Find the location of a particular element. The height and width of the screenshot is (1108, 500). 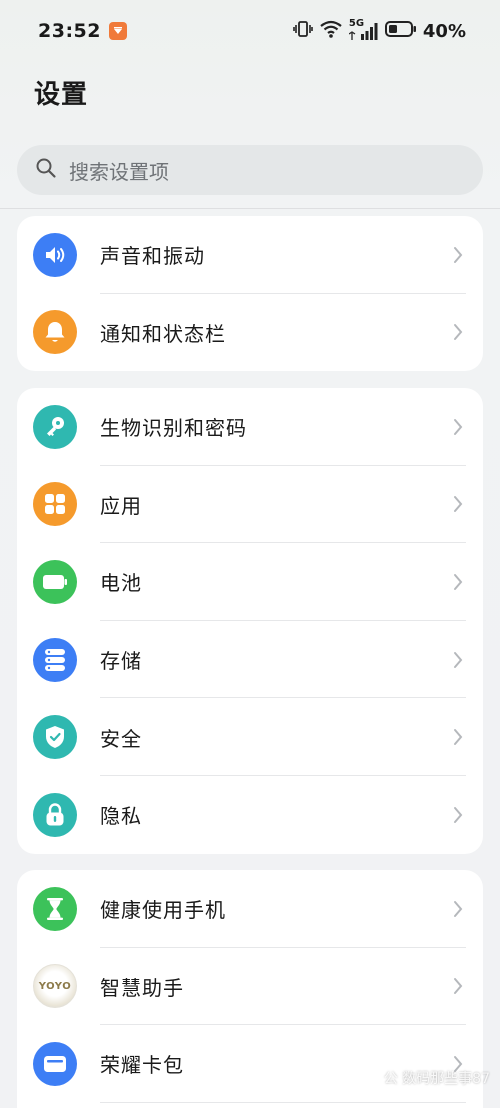

settings-item-label: 健康使用手机 is located at coordinates (163, 910).